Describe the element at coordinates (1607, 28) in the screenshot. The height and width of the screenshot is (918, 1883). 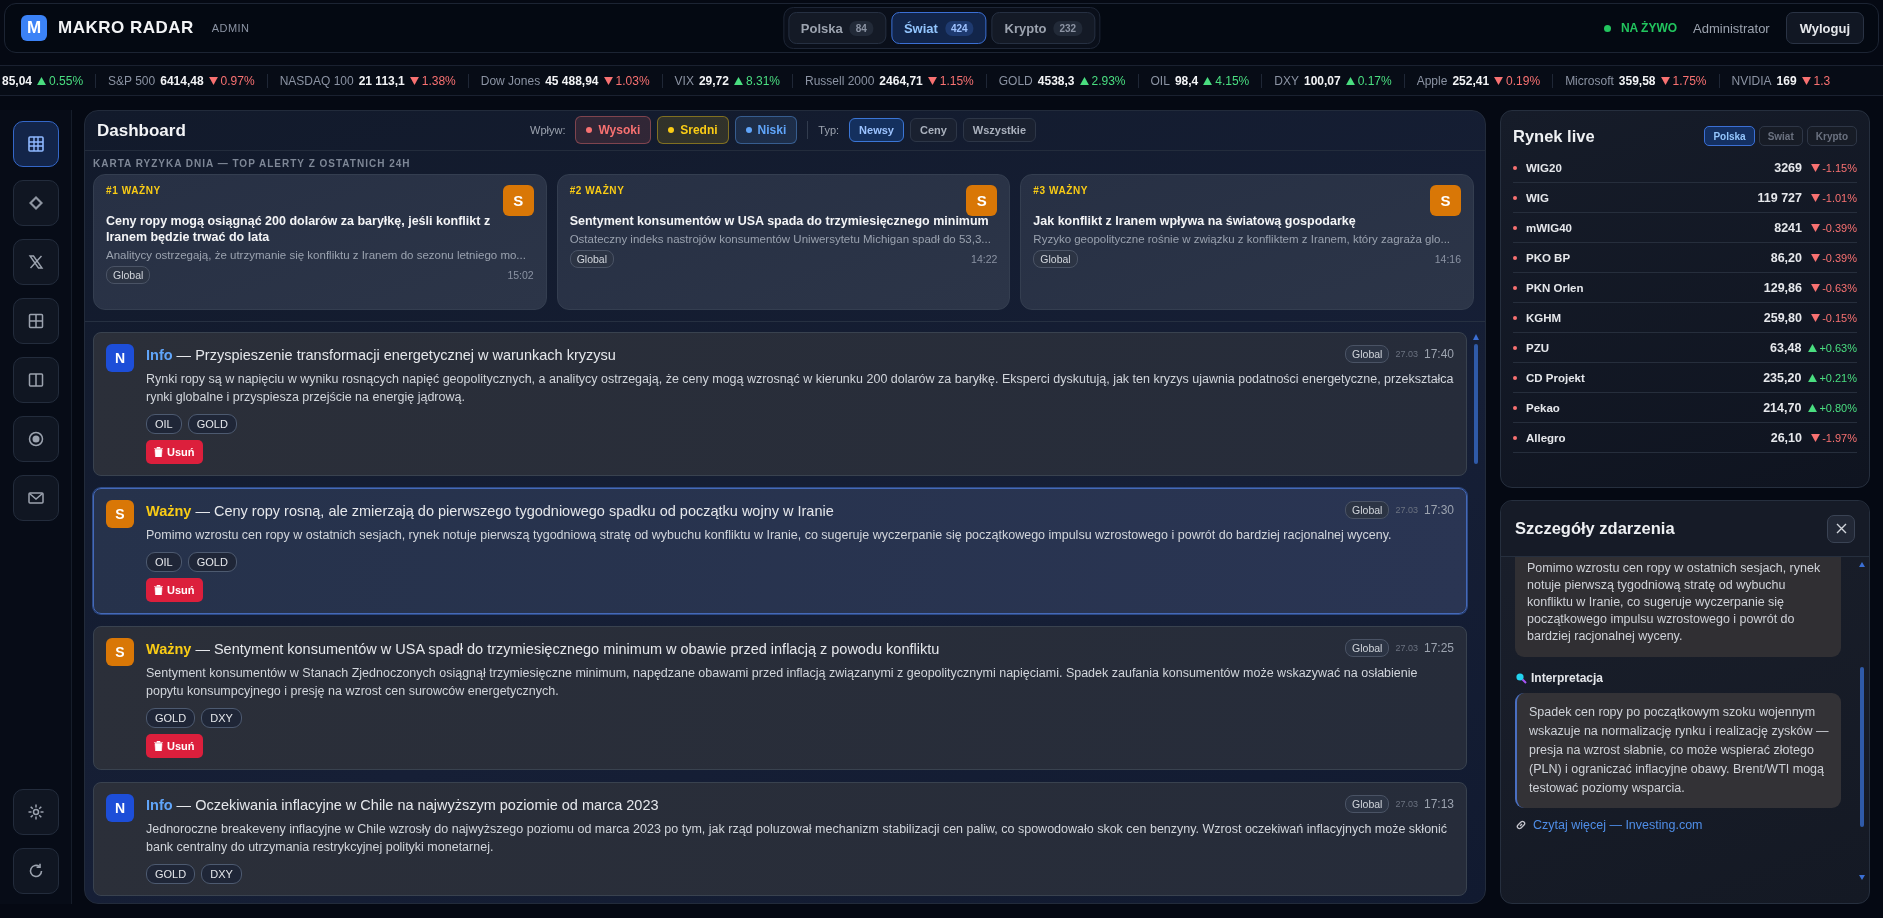
I see `live-dot-icon` at that location.